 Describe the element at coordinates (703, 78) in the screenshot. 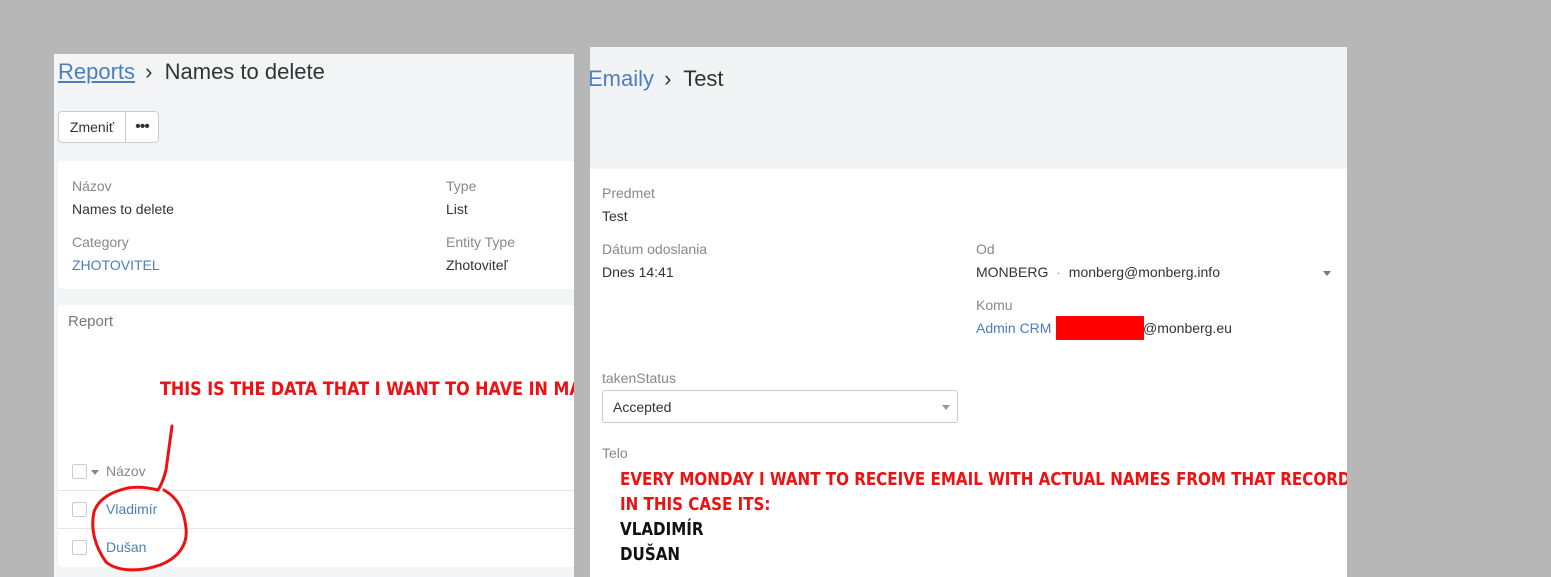

I see `page-title: Test` at that location.